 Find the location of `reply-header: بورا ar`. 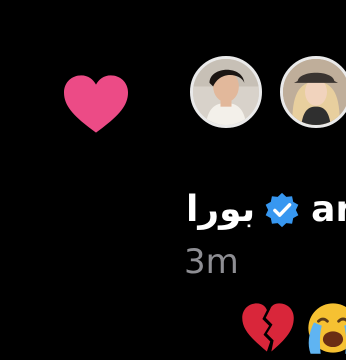

reply-header: بورا ar is located at coordinates (266, 210).